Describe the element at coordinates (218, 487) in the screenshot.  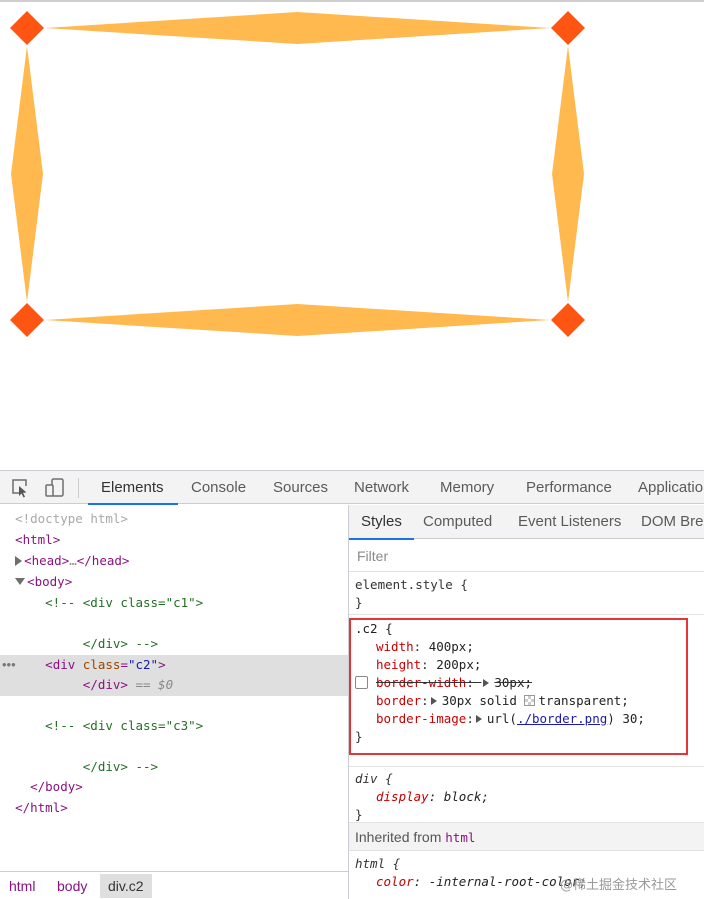
I see `tab-console: Console` at that location.